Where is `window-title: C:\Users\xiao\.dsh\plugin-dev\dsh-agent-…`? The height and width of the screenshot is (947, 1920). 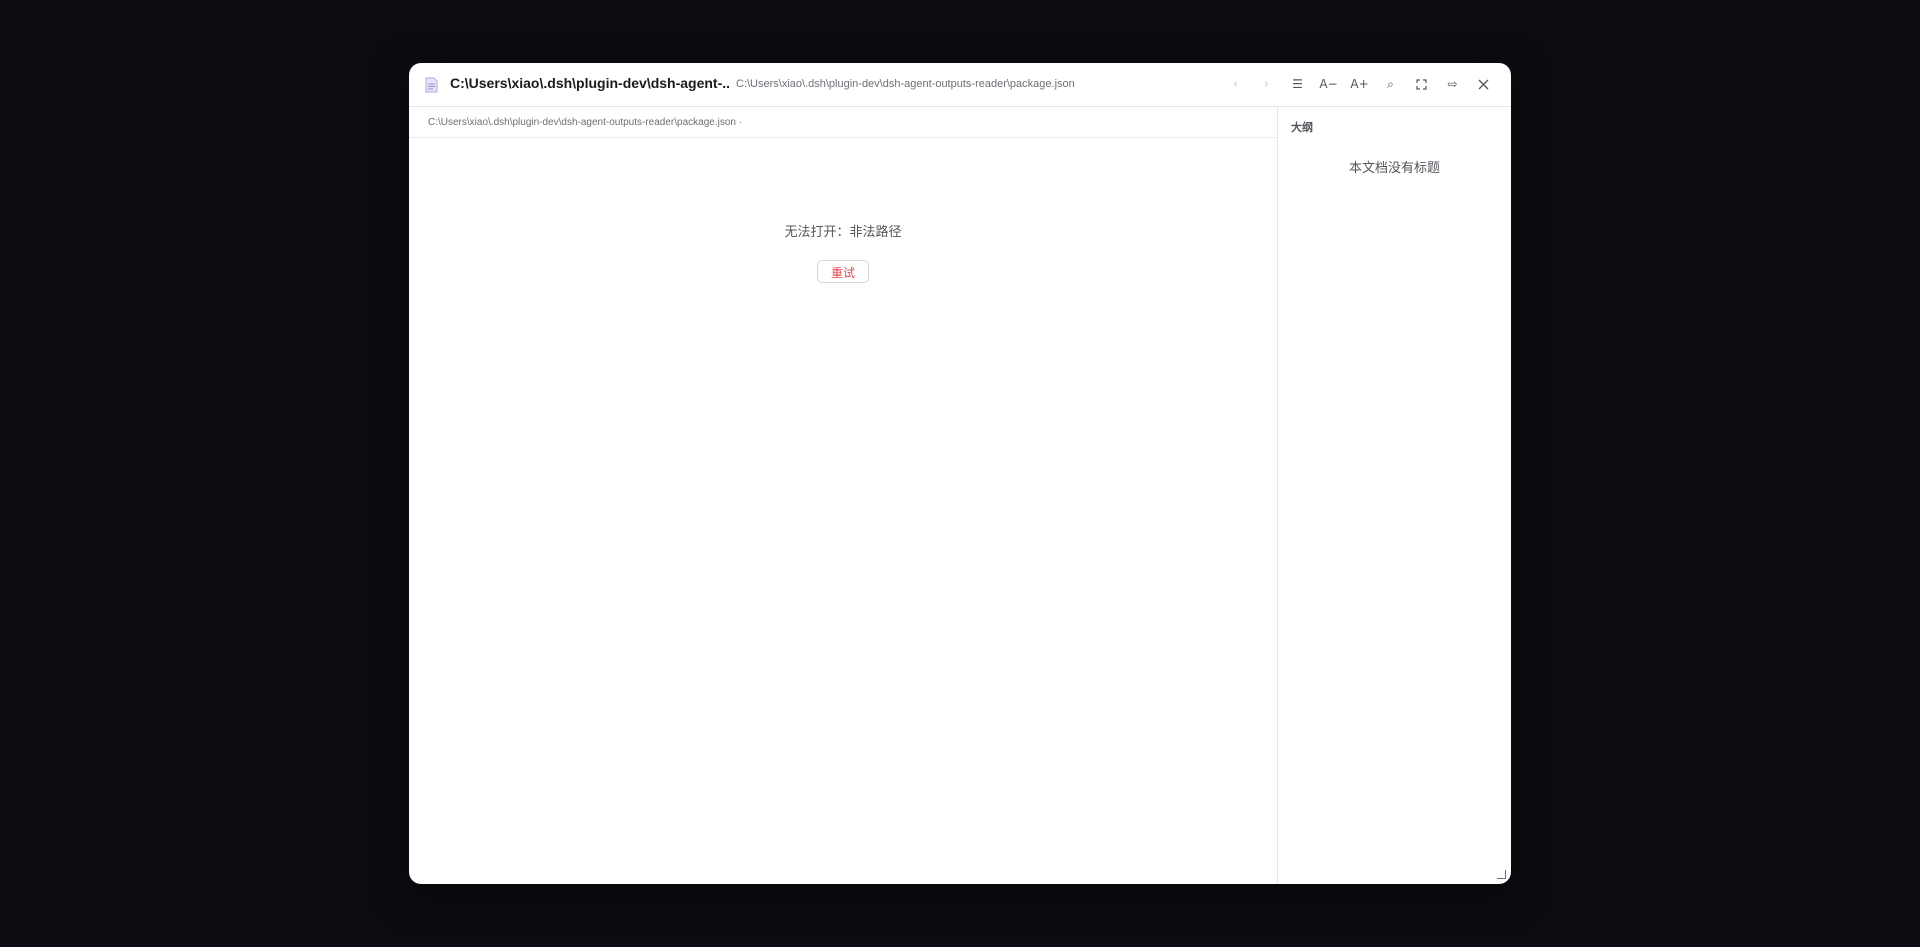 window-title: C:\Users\xiao\.dsh\plugin-dev\dsh-agent-… is located at coordinates (590, 83).